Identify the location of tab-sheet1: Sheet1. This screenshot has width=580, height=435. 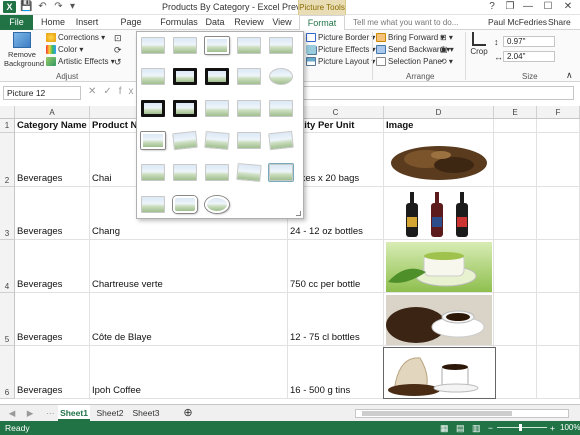
(74, 413).